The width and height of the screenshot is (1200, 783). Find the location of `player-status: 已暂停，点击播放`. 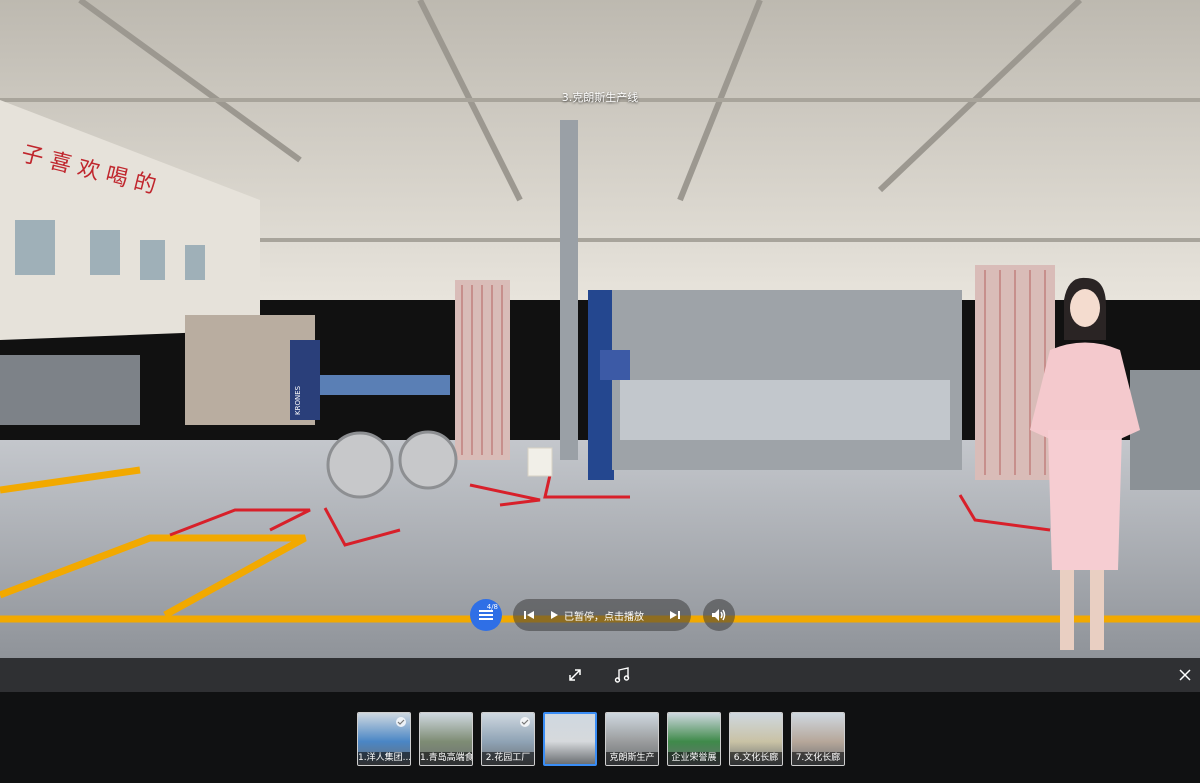

player-status: 已暂停，点击播放 is located at coordinates (604, 617).